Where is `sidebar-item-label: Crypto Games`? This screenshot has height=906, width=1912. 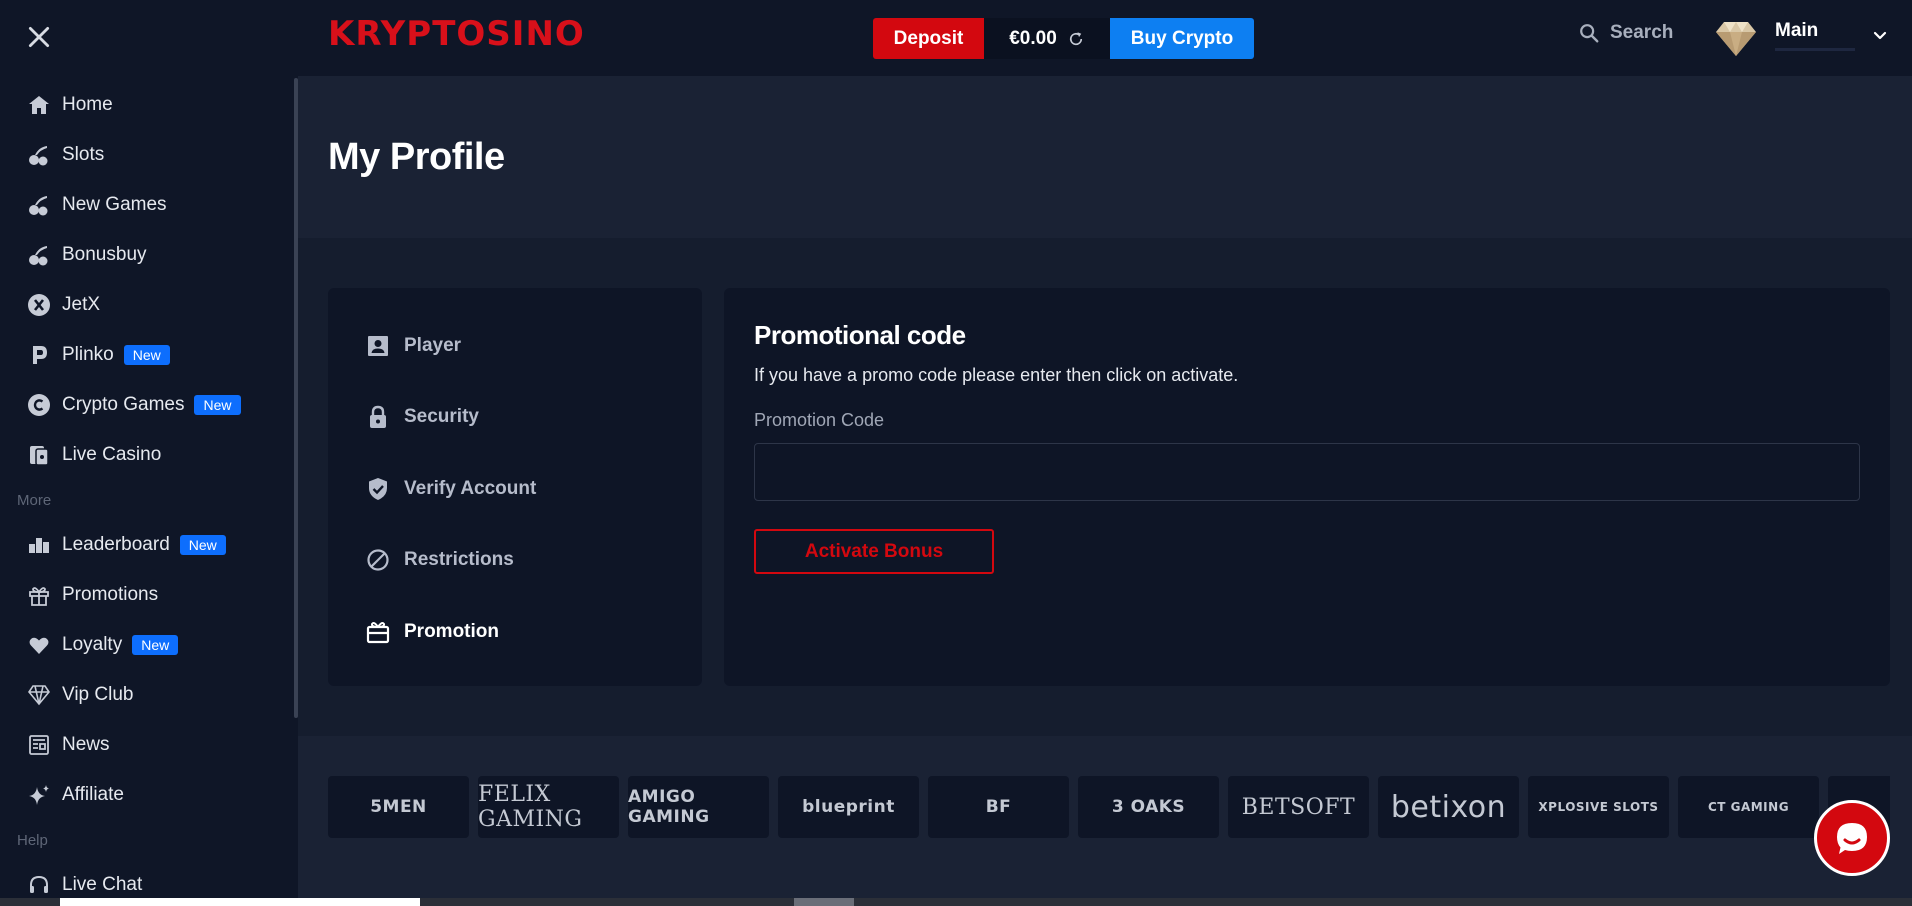
sidebar-item-label: Crypto Games is located at coordinates (123, 404).